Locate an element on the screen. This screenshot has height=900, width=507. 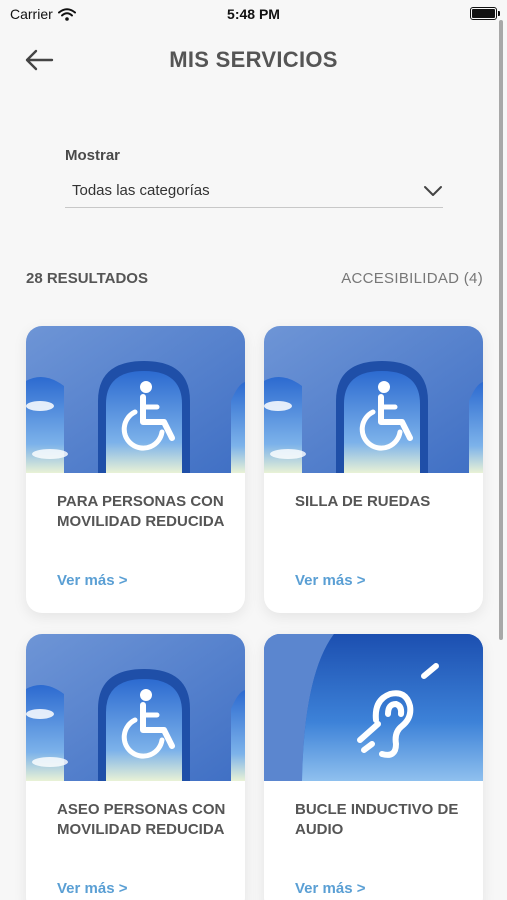
results-category: ACCESIBILIDAD (4) is located at coordinates (412, 278).